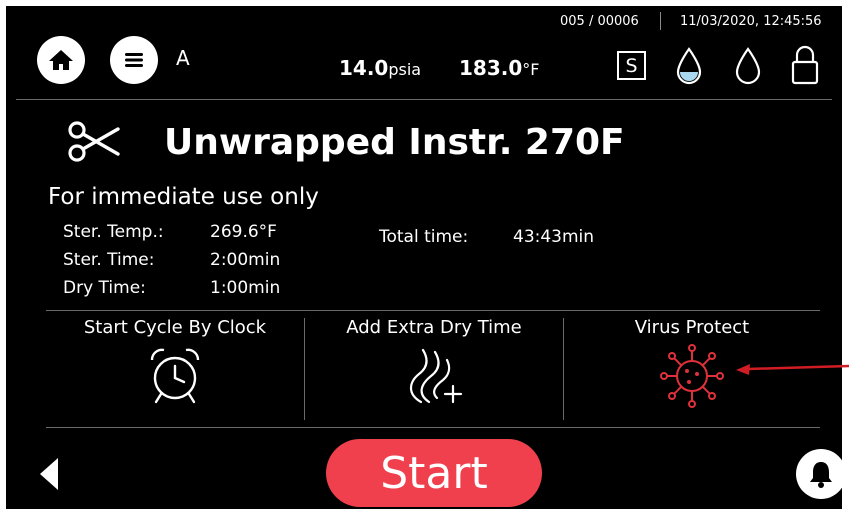 Image resolution: width=849 pixels, height=513 pixels. Describe the element at coordinates (433, 310) in the screenshot. I see `options-top-divider` at that location.